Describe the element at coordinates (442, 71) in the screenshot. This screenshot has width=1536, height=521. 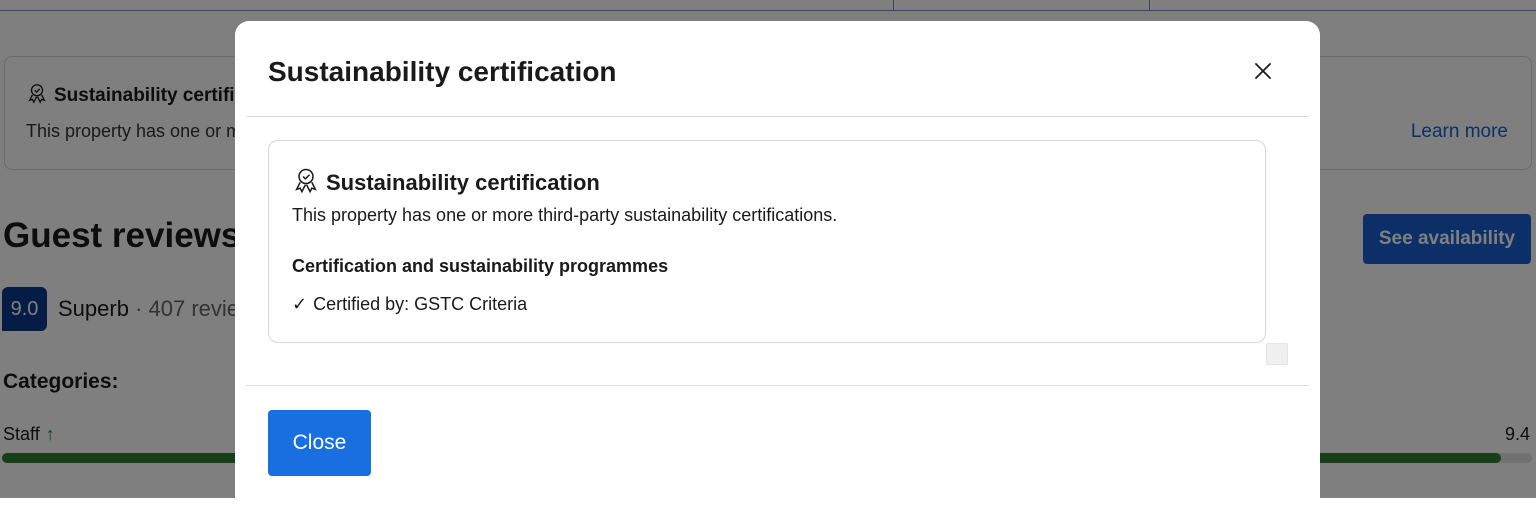
I see `modal-title: Sustainability certification` at that location.